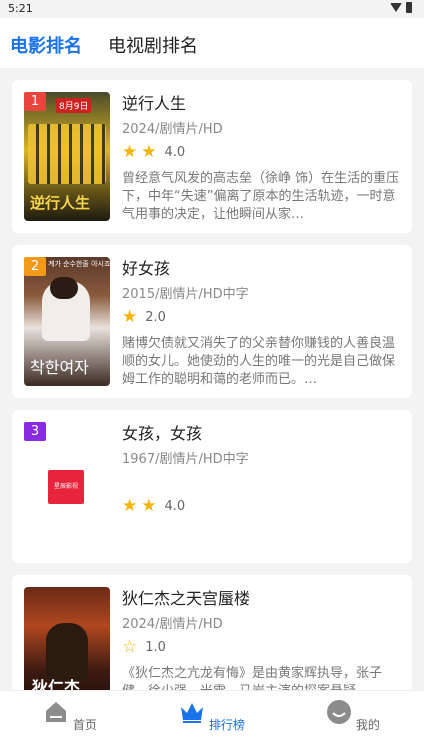 Image resolution: width=424 pixels, height=754 pixels. I want to click on crown-icon, so click(192, 713).